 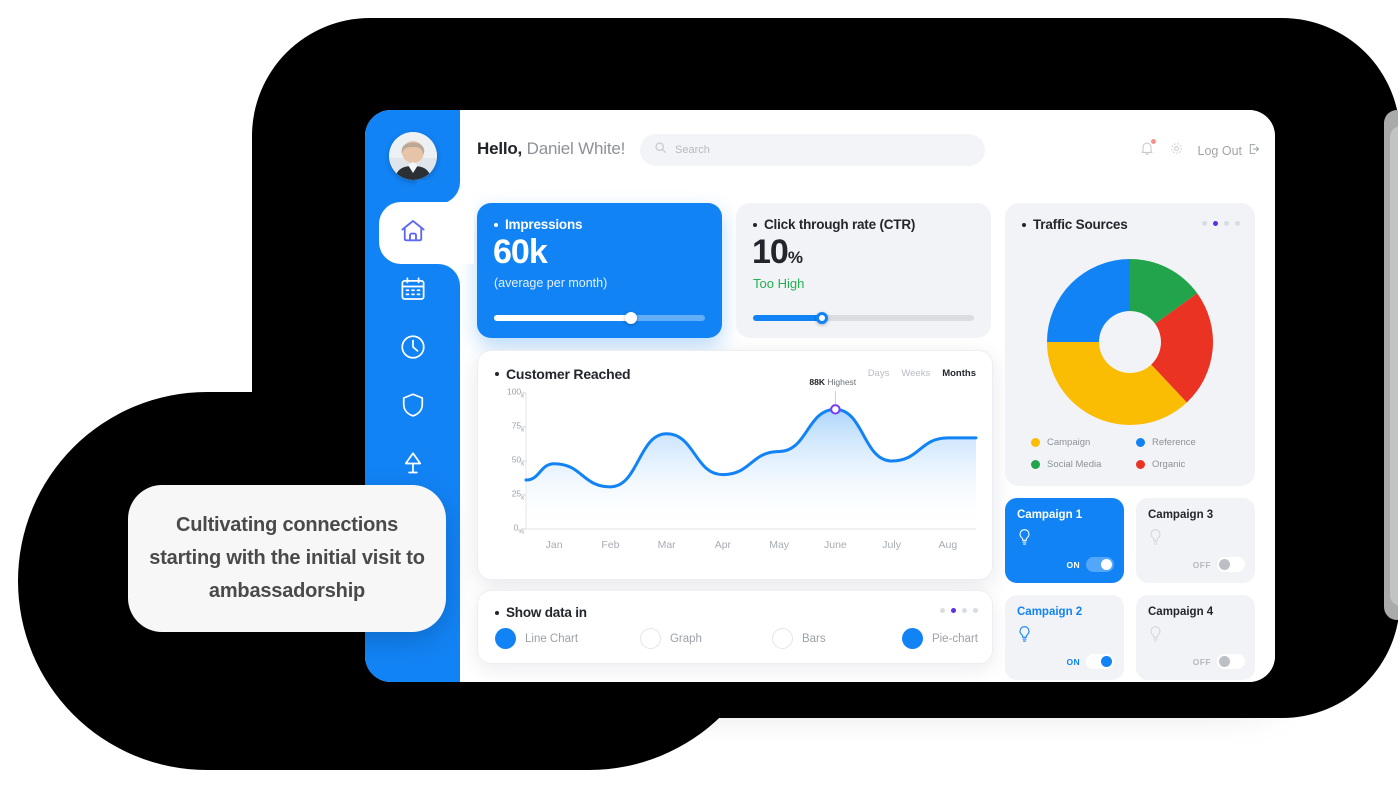 What do you see at coordinates (948, 545) in the screenshot?
I see `x-label: Aug` at bounding box center [948, 545].